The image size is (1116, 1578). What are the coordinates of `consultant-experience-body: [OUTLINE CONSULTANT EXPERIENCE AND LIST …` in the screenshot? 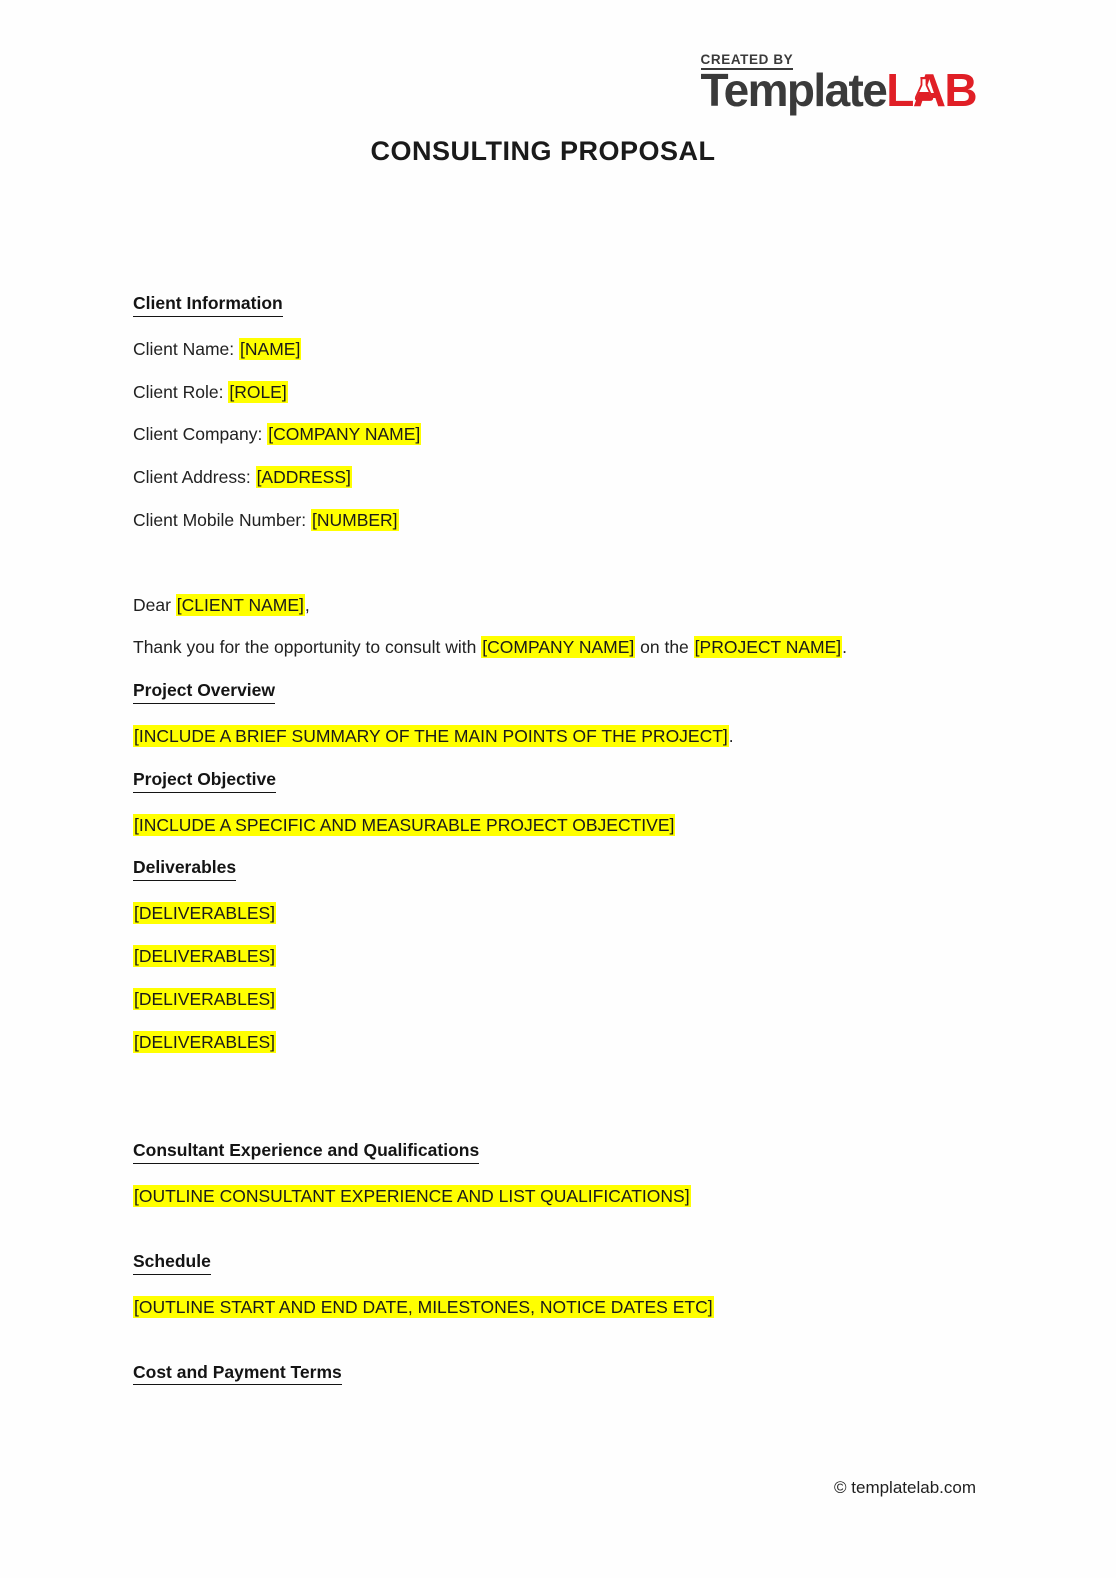 It's located at (563, 1196).